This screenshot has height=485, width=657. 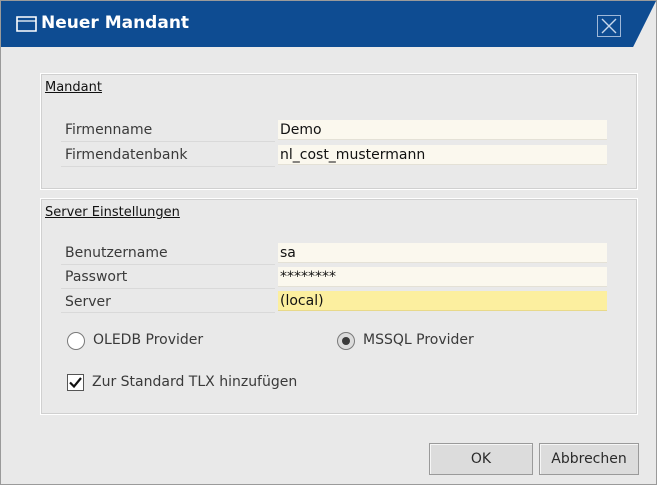 I want to click on firmenname-label: Firmenname, so click(x=109, y=130).